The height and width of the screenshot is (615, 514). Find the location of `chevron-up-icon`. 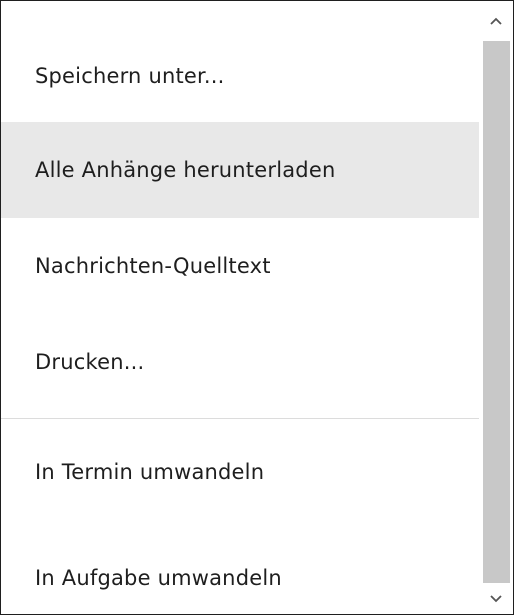

chevron-up-icon is located at coordinates (496, 21).